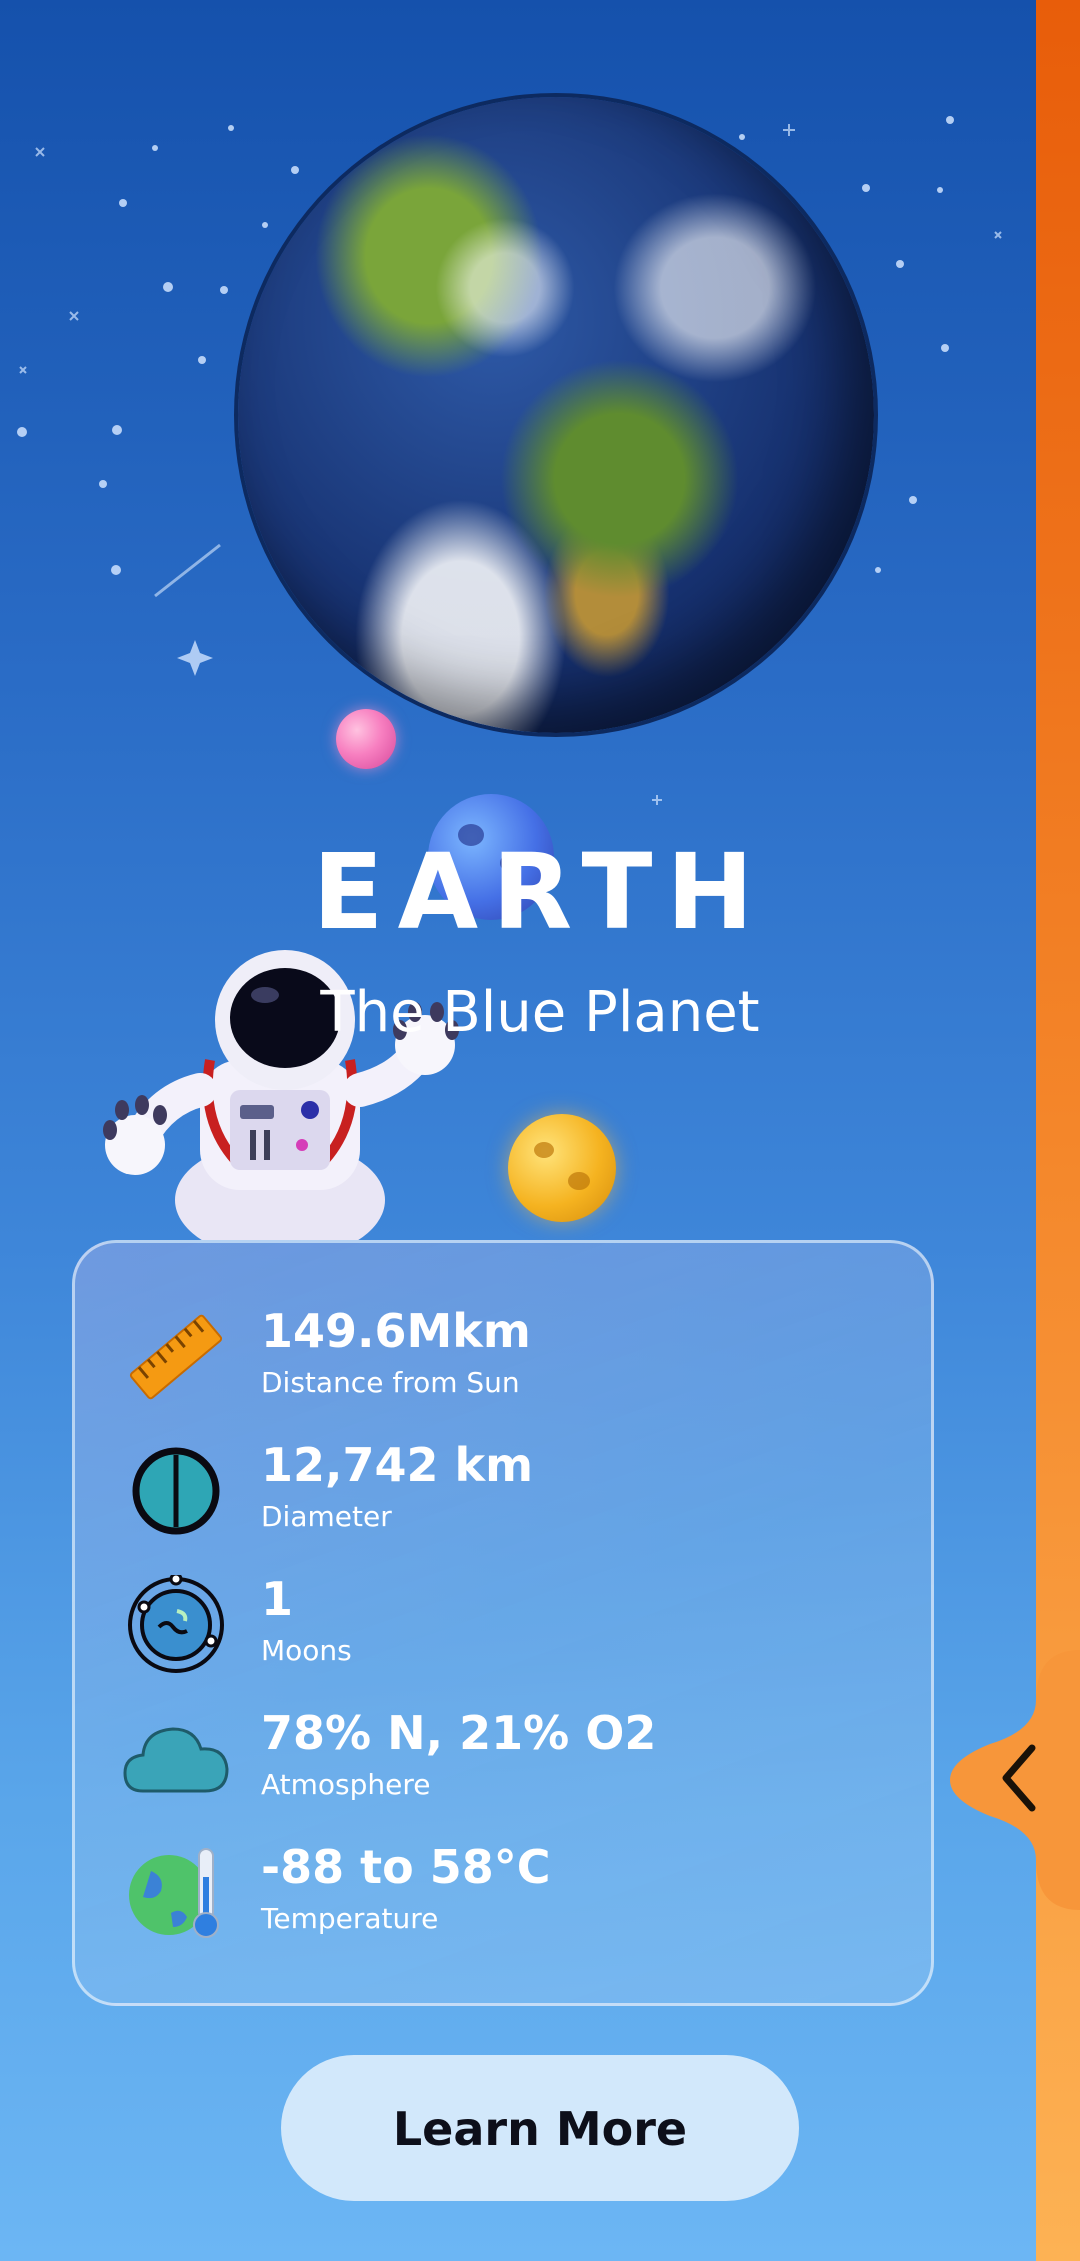 The height and width of the screenshot is (2261, 1080). I want to click on collapse-drawer-handle, so click(1015, 1780).